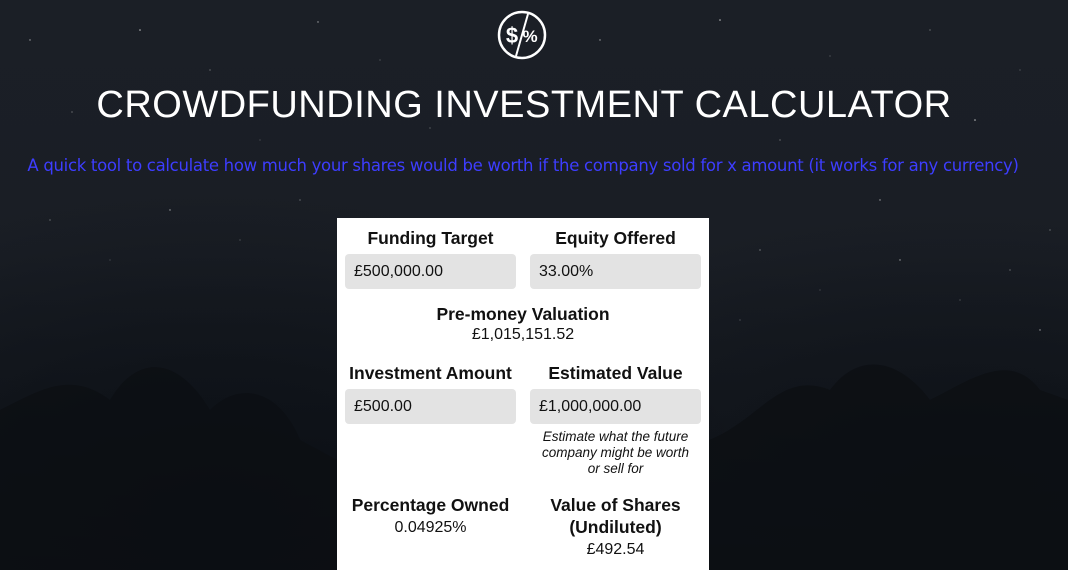  Describe the element at coordinates (615, 238) in the screenshot. I see `equity-offered-label: Equity Offered` at that location.